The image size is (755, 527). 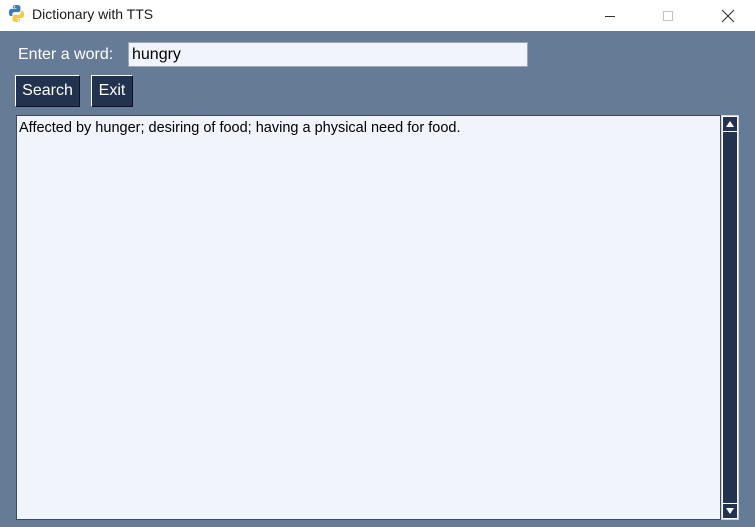 What do you see at coordinates (16, 13) in the screenshot?
I see `python-icon` at bounding box center [16, 13].